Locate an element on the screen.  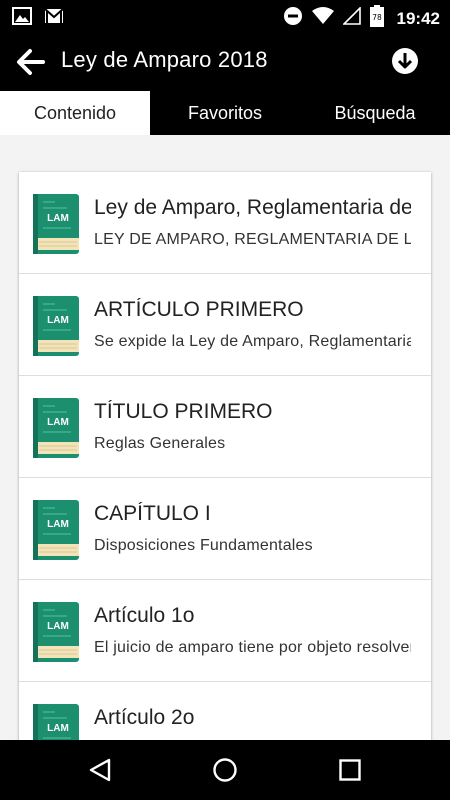
battery-icon: 78 is located at coordinates (376, 18).